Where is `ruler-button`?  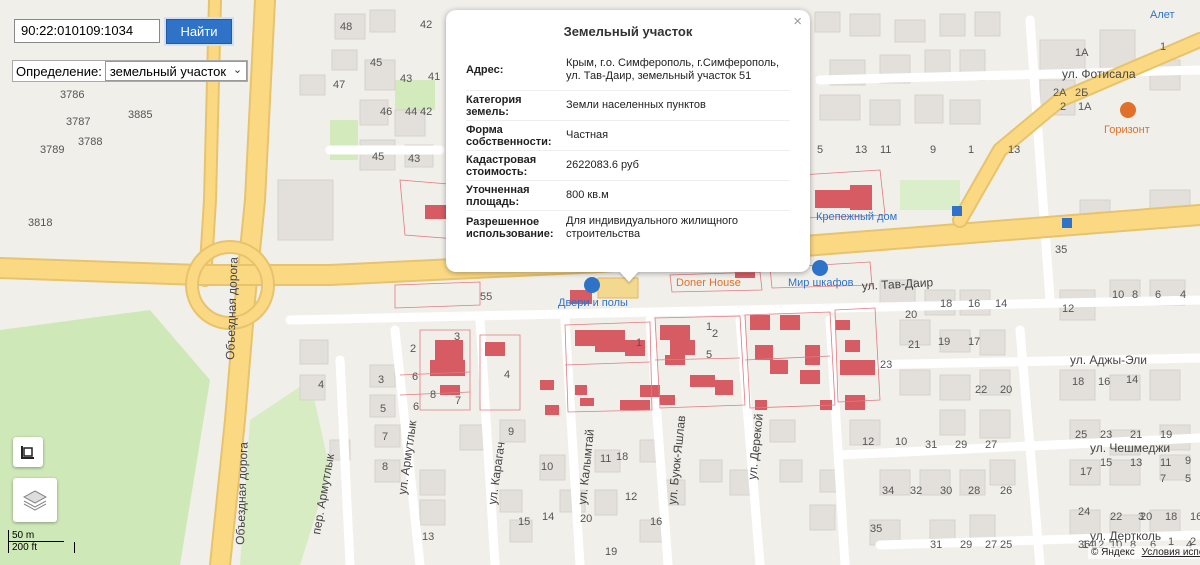 ruler-button is located at coordinates (28, 452).